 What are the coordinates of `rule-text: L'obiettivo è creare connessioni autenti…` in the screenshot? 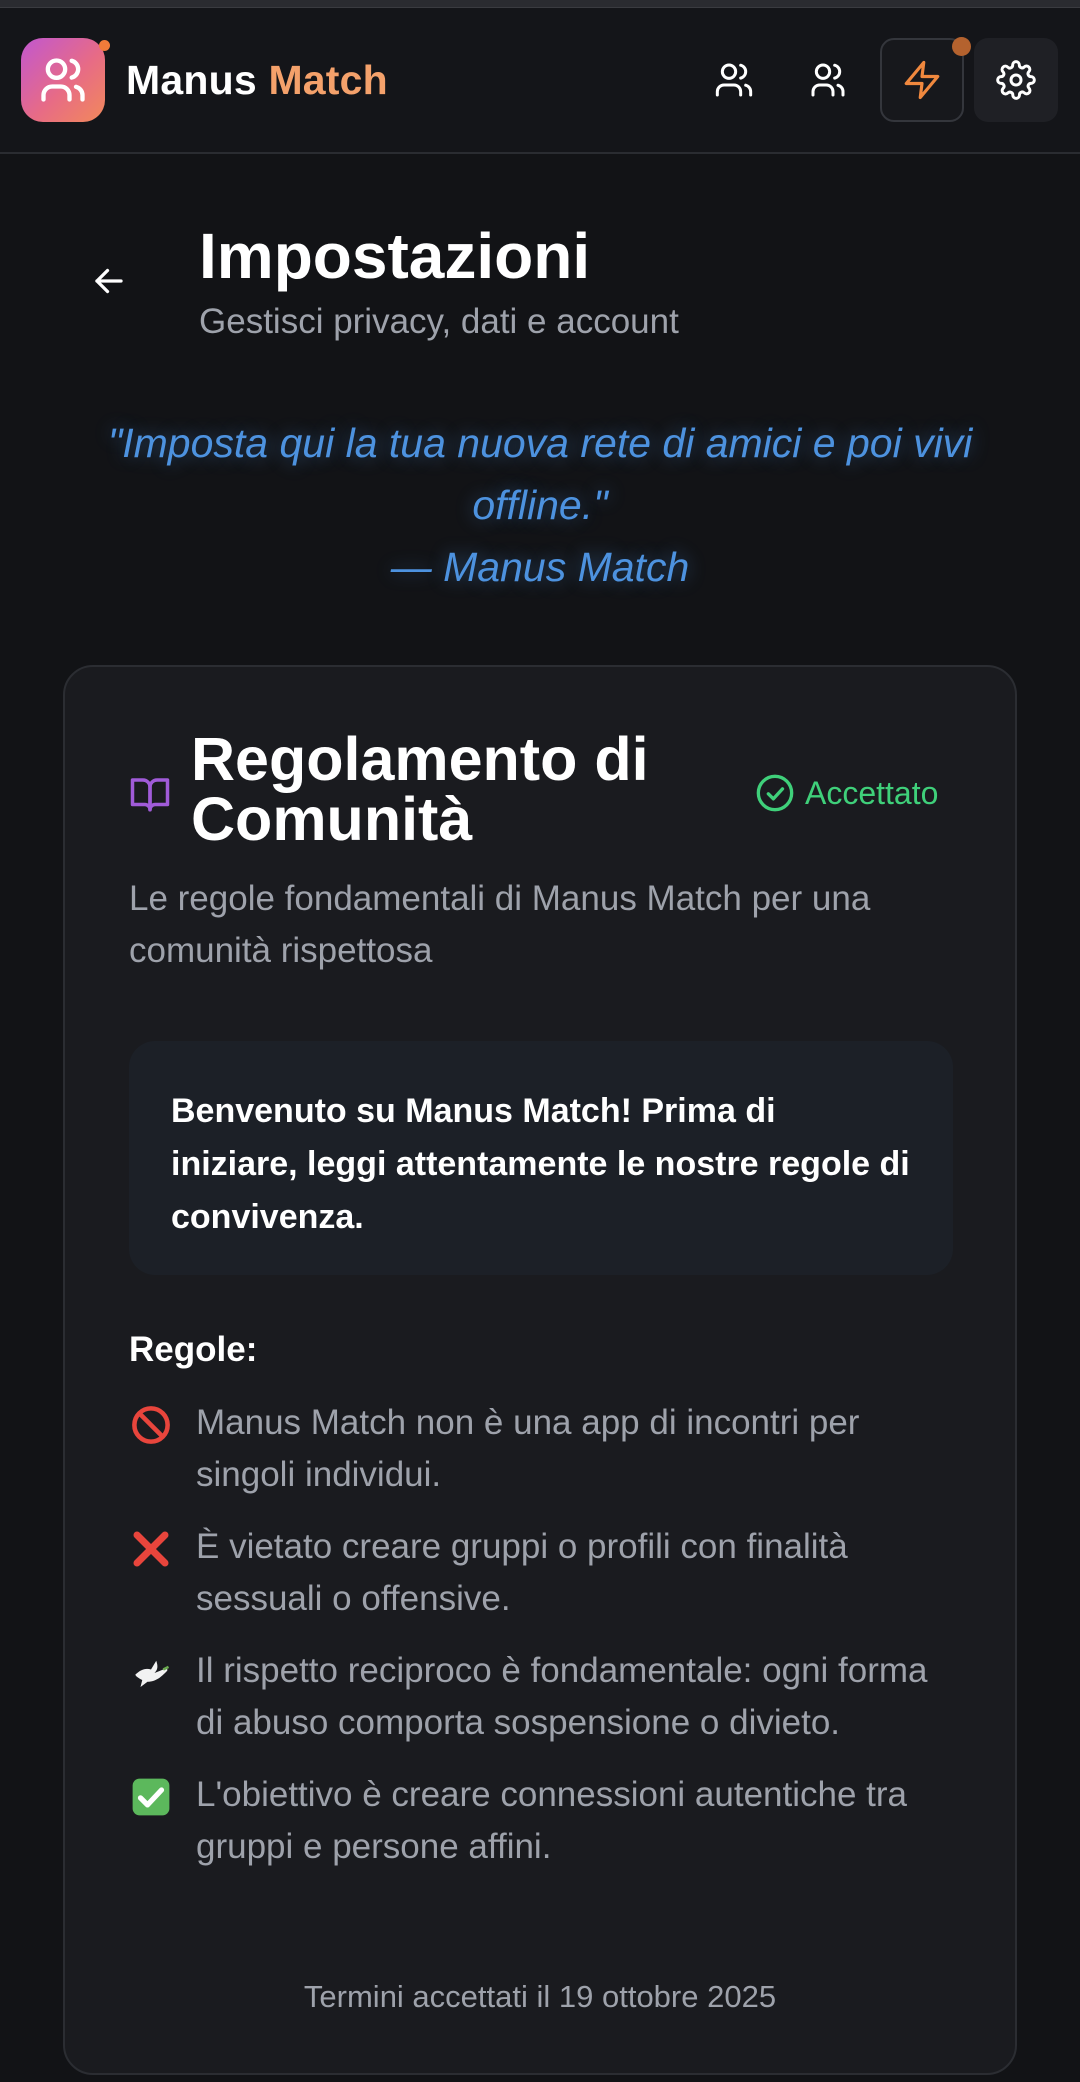 It's located at (552, 1820).